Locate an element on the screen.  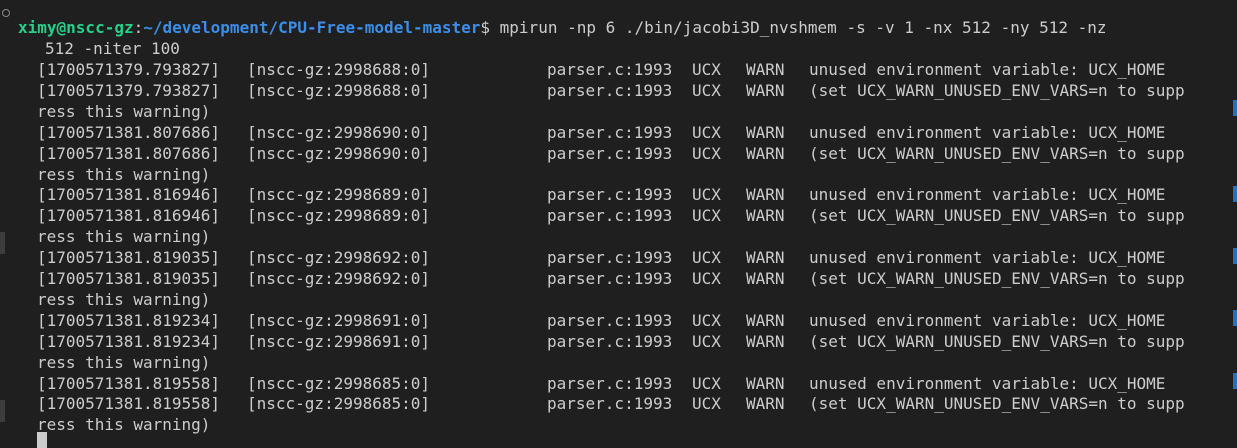
prompt-status-circle-icon is located at coordinates (6, 13).